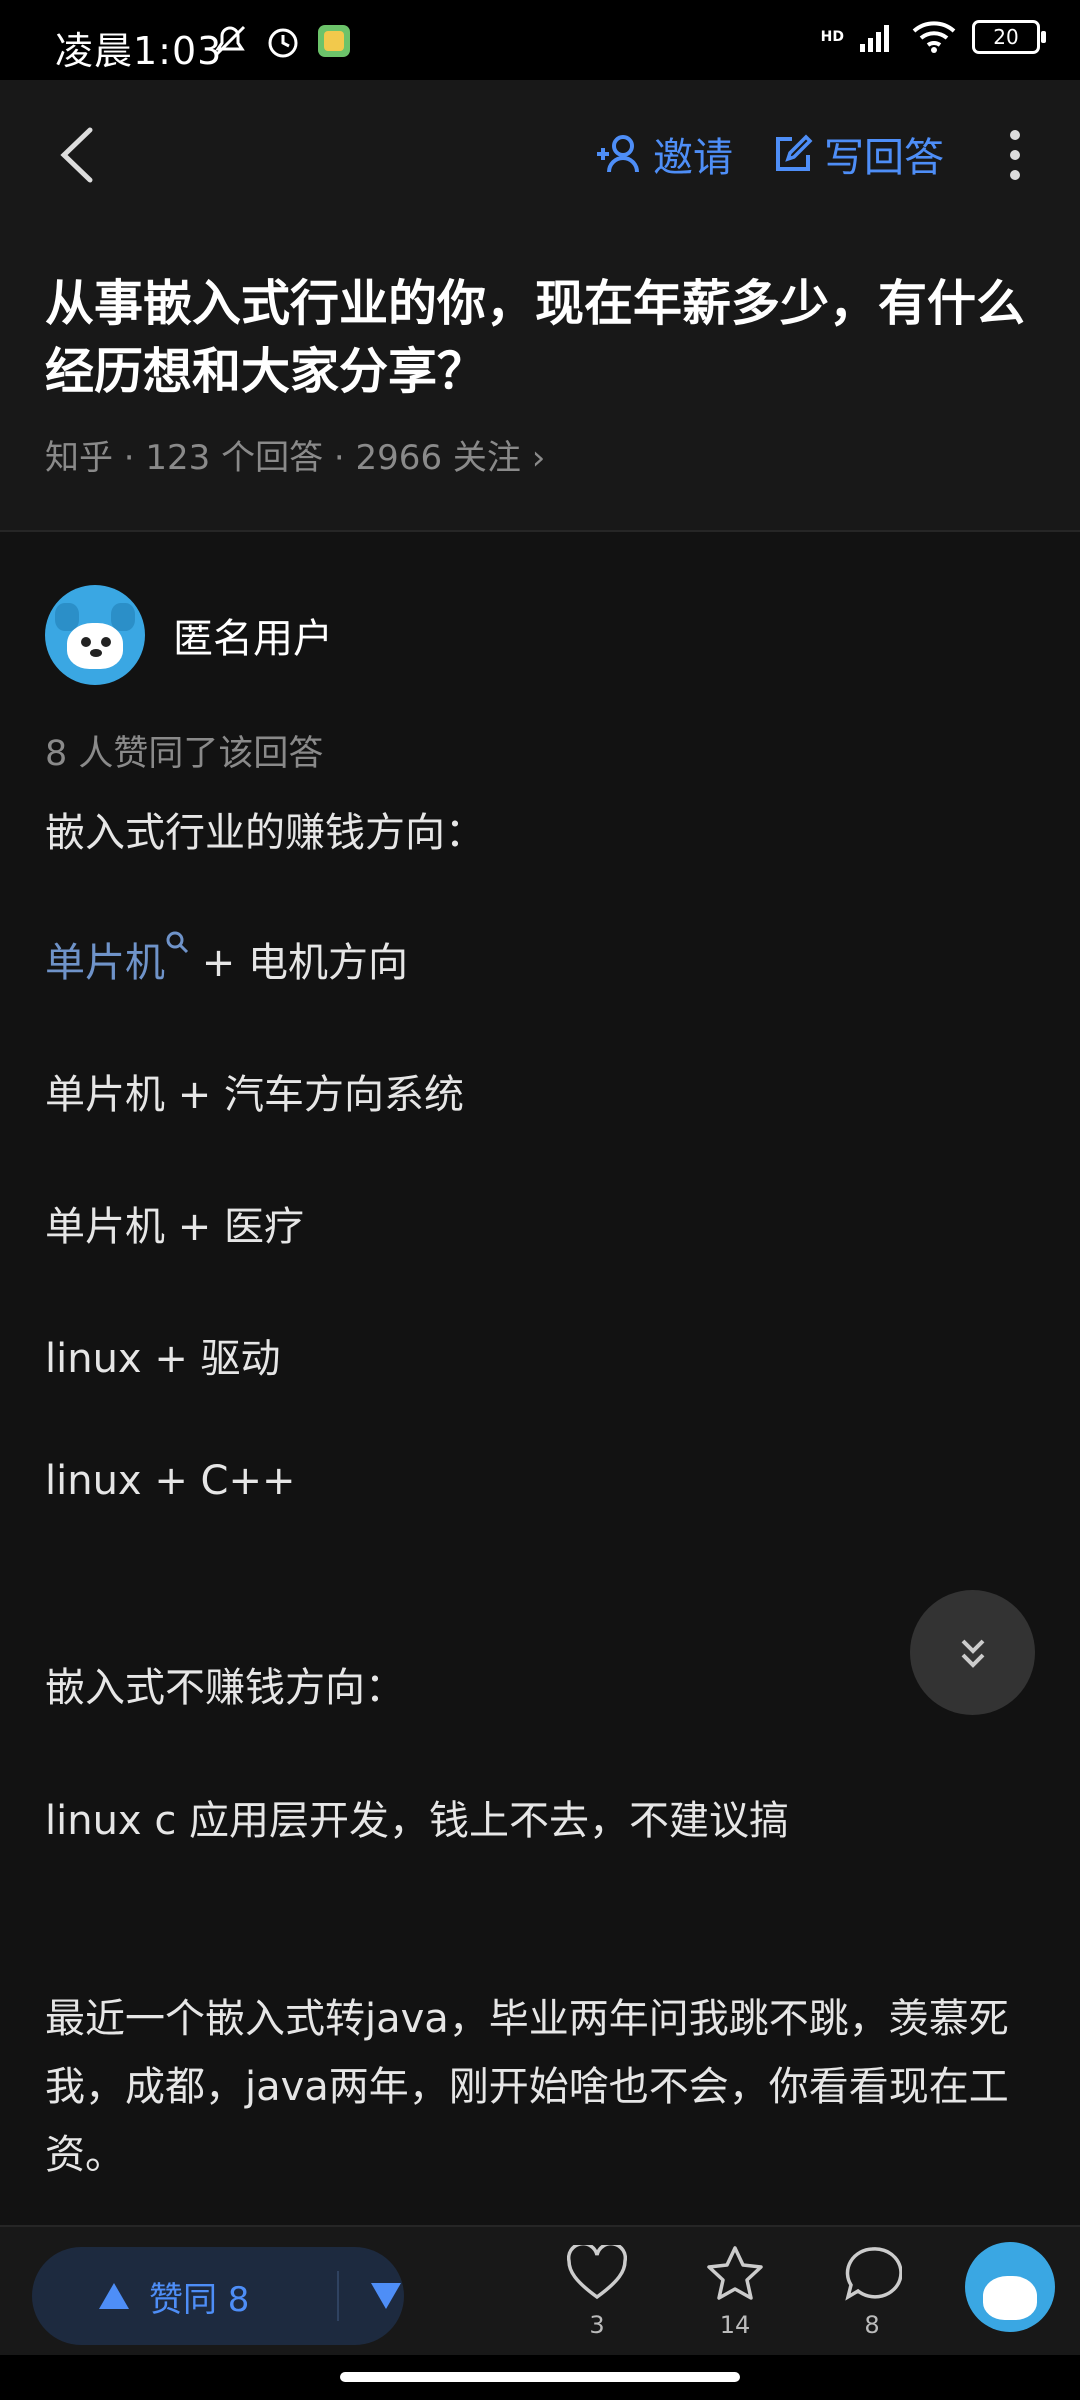 The height and width of the screenshot is (2400, 1080). I want to click on alarm-icon, so click(283, 43).